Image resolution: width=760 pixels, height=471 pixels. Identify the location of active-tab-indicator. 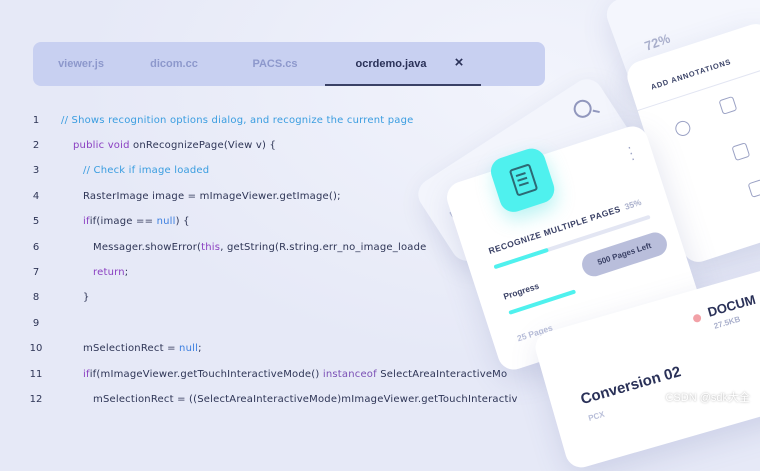
(403, 85).